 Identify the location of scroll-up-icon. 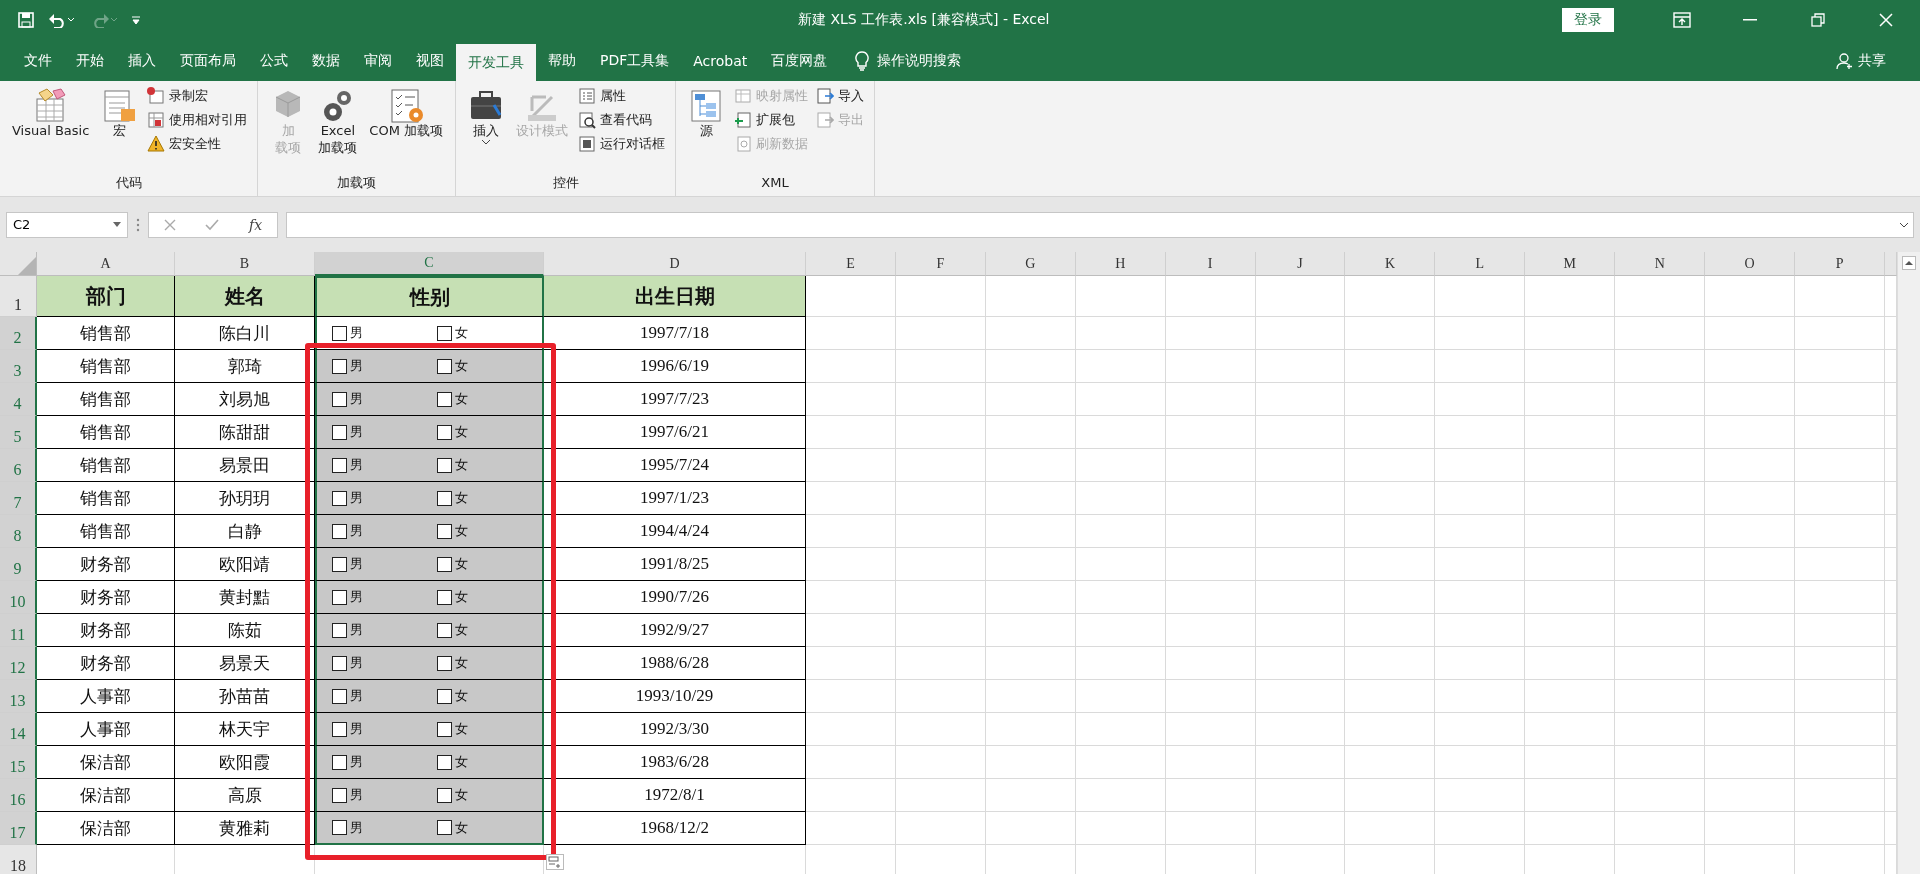
(1909, 263).